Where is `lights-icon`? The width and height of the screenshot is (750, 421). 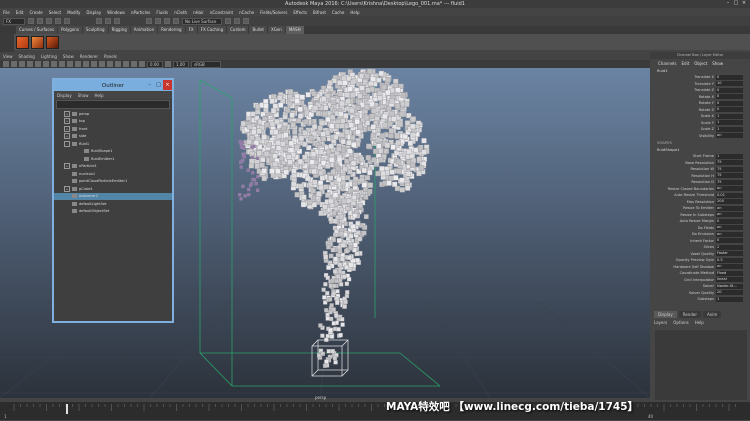 lights-icon is located at coordinates (110, 64).